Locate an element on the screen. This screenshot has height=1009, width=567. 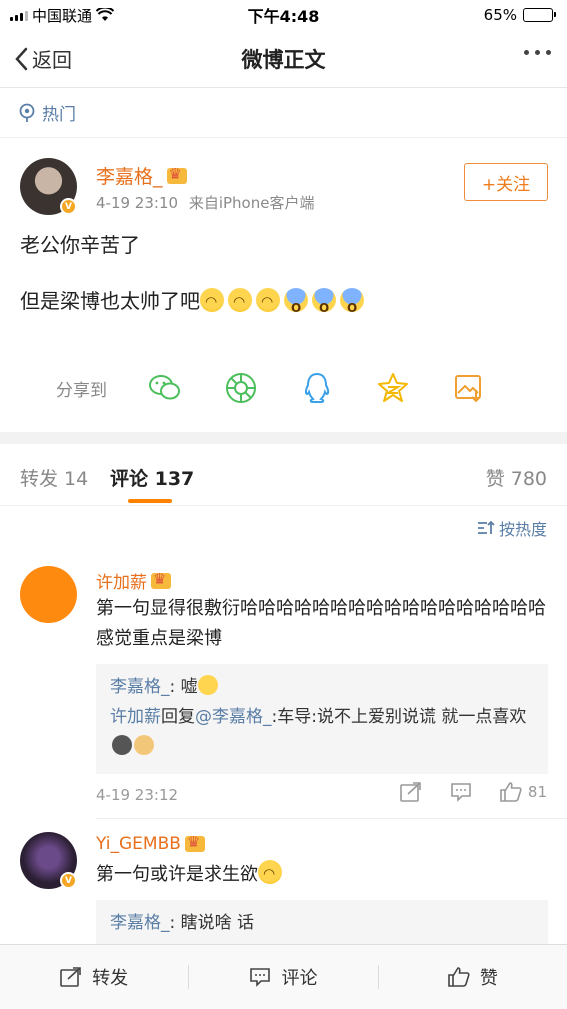
doge-emoji-icon is located at coordinates (144, 745).